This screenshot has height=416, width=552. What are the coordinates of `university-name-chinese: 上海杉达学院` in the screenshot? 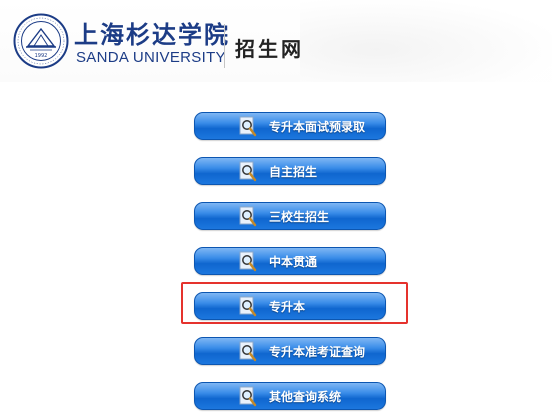 It's located at (152, 34).